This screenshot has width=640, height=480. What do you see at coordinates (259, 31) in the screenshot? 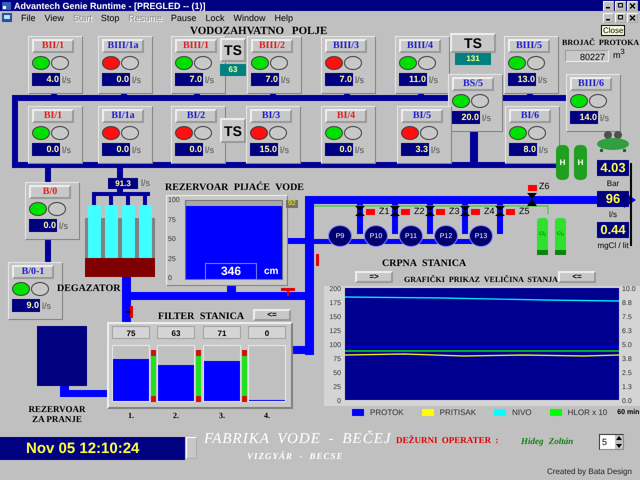
I see `section-title: VODOZAHVATNO POLJE` at bounding box center [259, 31].